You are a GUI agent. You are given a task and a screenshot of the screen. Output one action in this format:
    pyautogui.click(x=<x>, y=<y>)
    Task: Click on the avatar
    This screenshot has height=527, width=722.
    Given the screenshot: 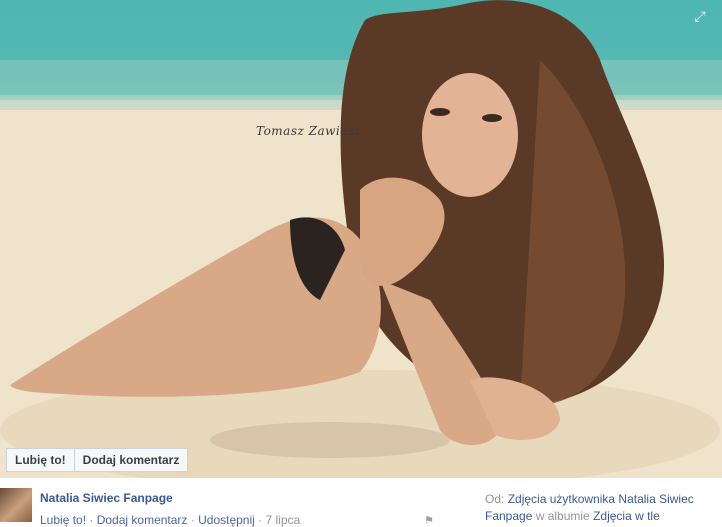 What is the action you would take?
    pyautogui.click(x=16, y=505)
    